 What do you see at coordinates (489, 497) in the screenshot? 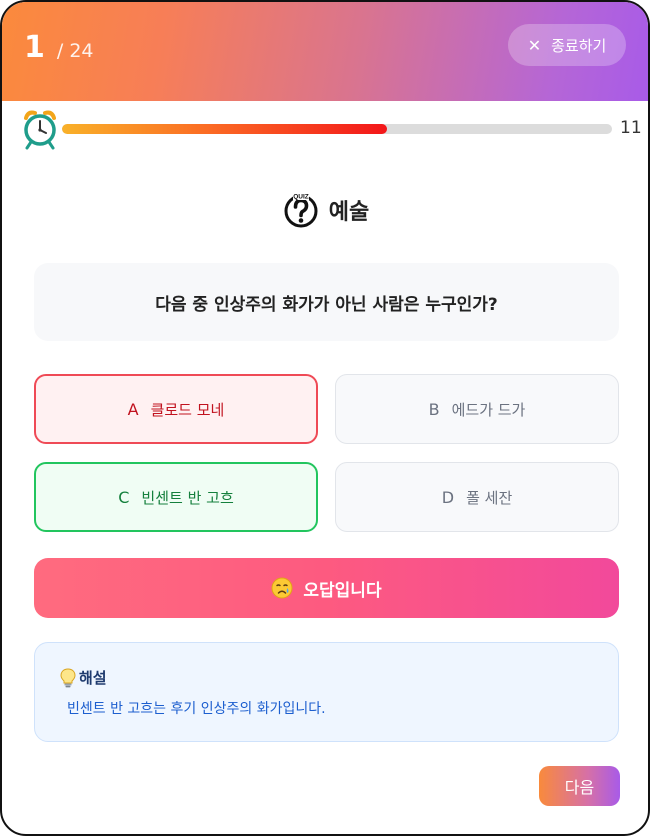
I see `option-text: 폴 세잔` at bounding box center [489, 497].